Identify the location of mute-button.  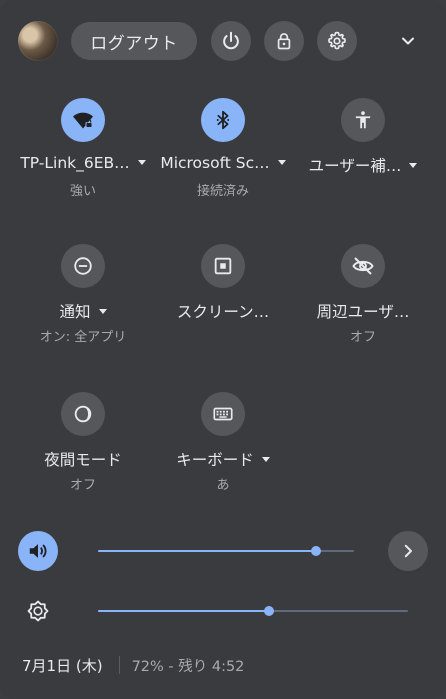
(38, 551).